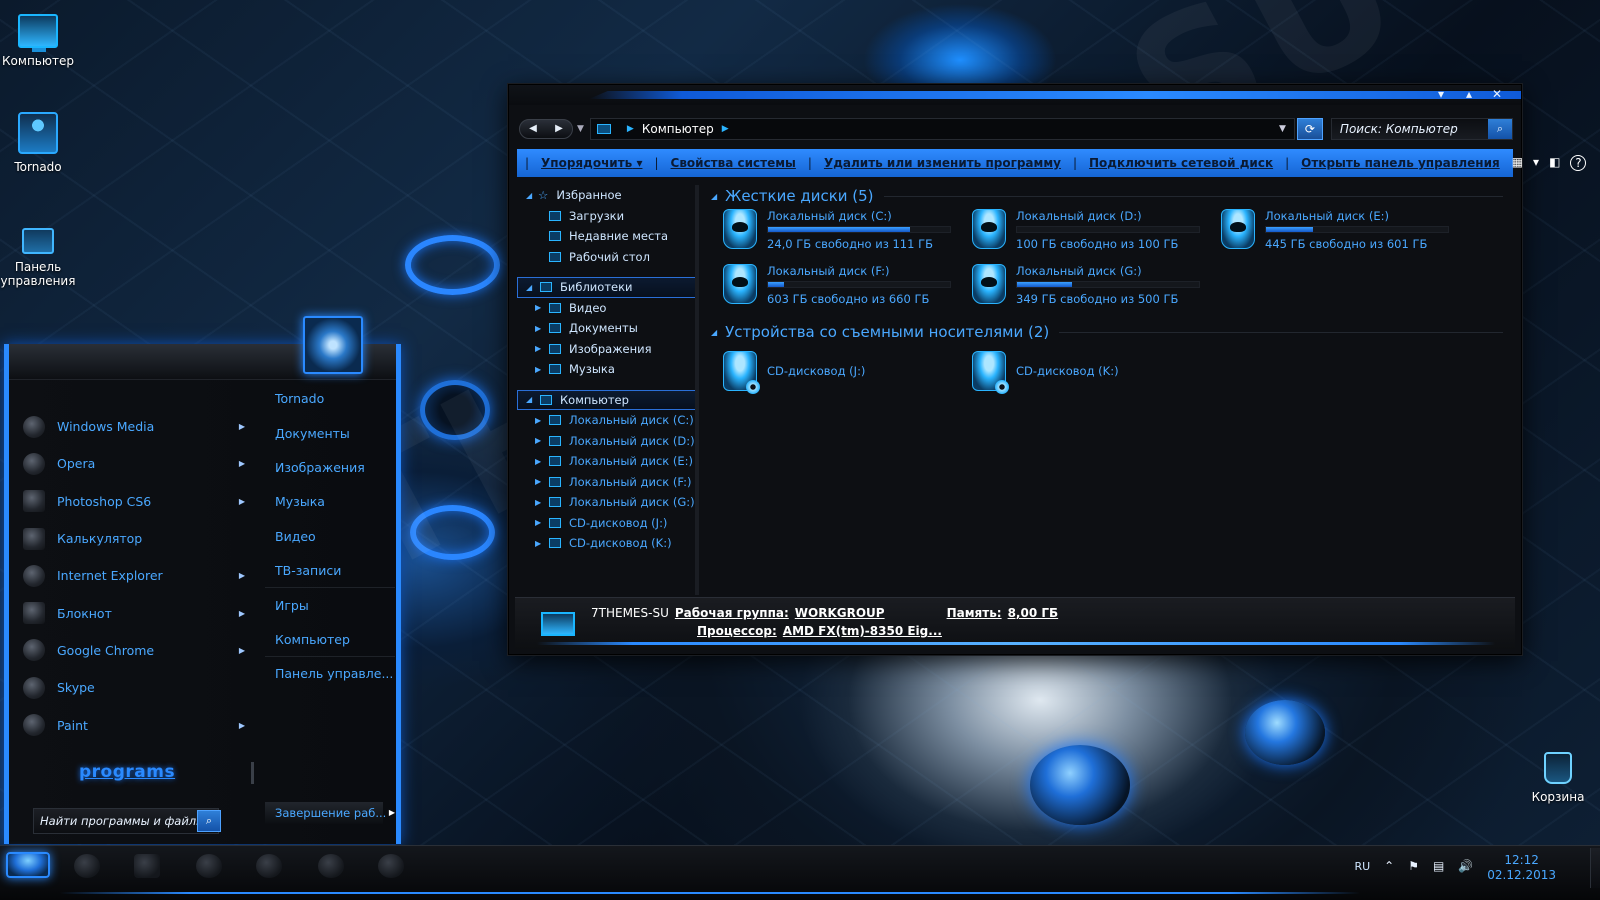 This screenshot has width=1600, height=900. Describe the element at coordinates (733, 163) in the screenshot. I see `system-properties-button: Свойства системы` at that location.